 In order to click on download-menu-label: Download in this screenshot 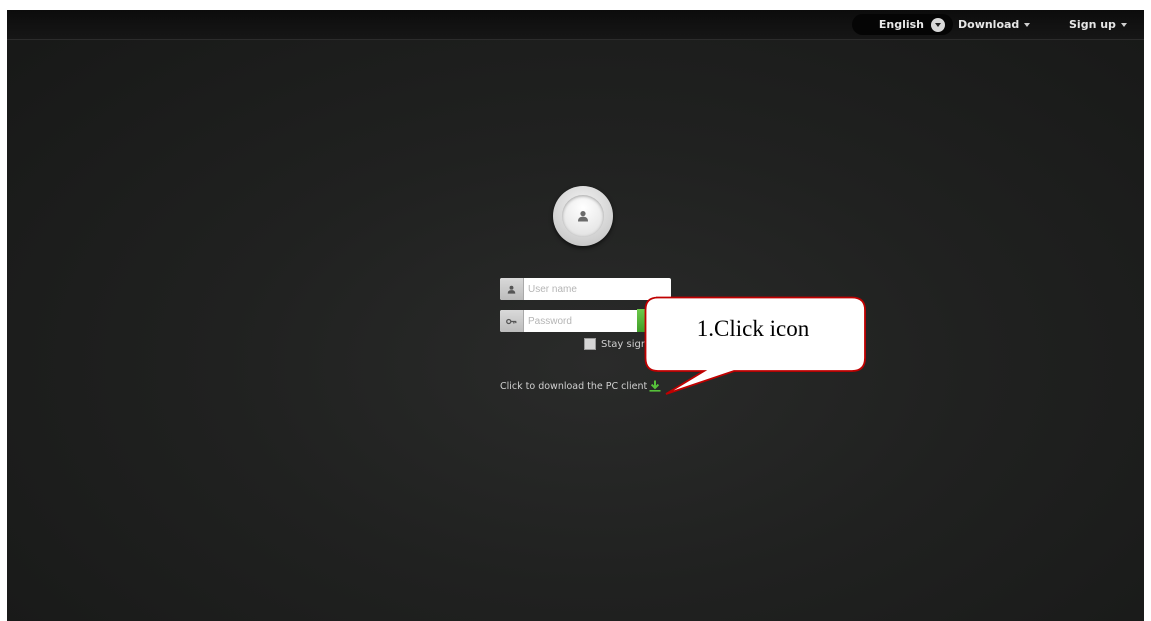, I will do `click(989, 24)`.